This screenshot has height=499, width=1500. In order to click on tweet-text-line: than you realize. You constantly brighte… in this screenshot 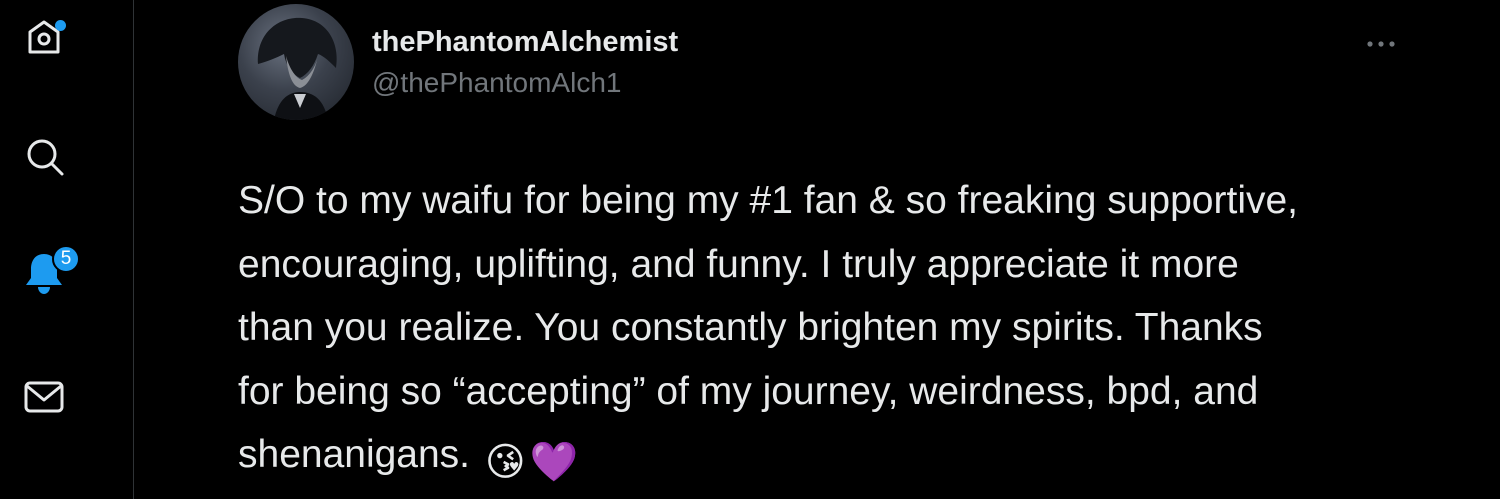, I will do `click(750, 327)`.